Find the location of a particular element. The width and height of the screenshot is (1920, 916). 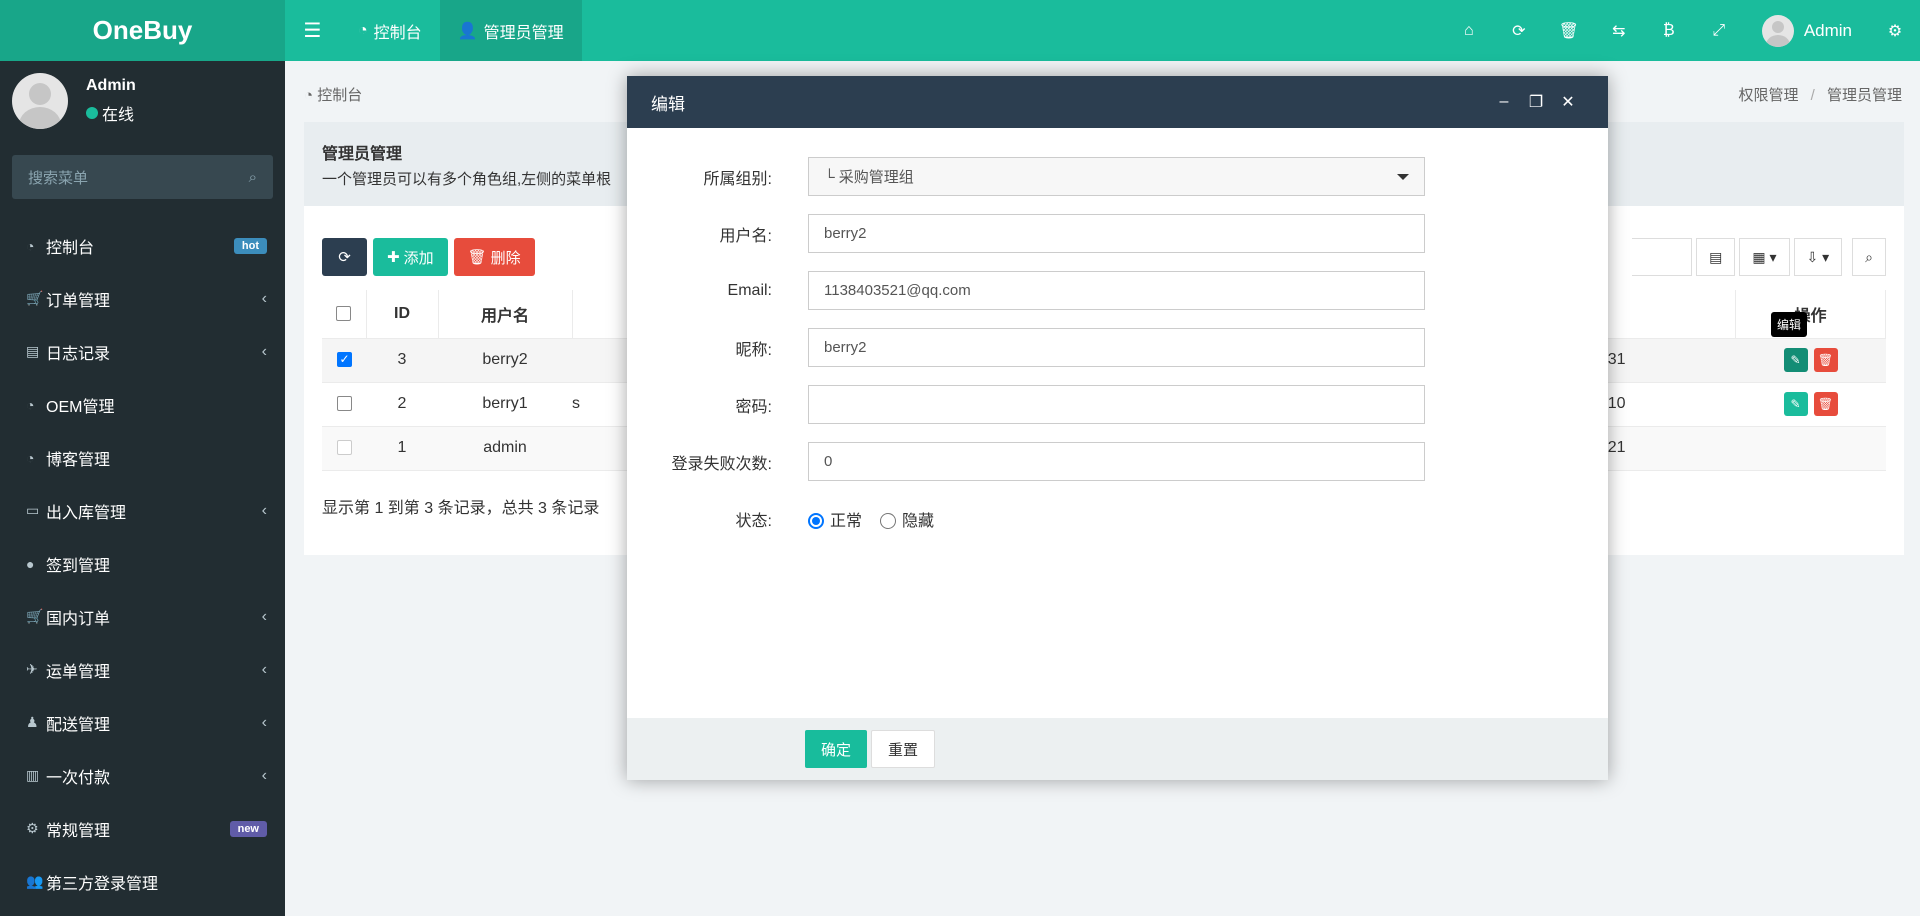

hot-badge: hot is located at coordinates (250, 245).